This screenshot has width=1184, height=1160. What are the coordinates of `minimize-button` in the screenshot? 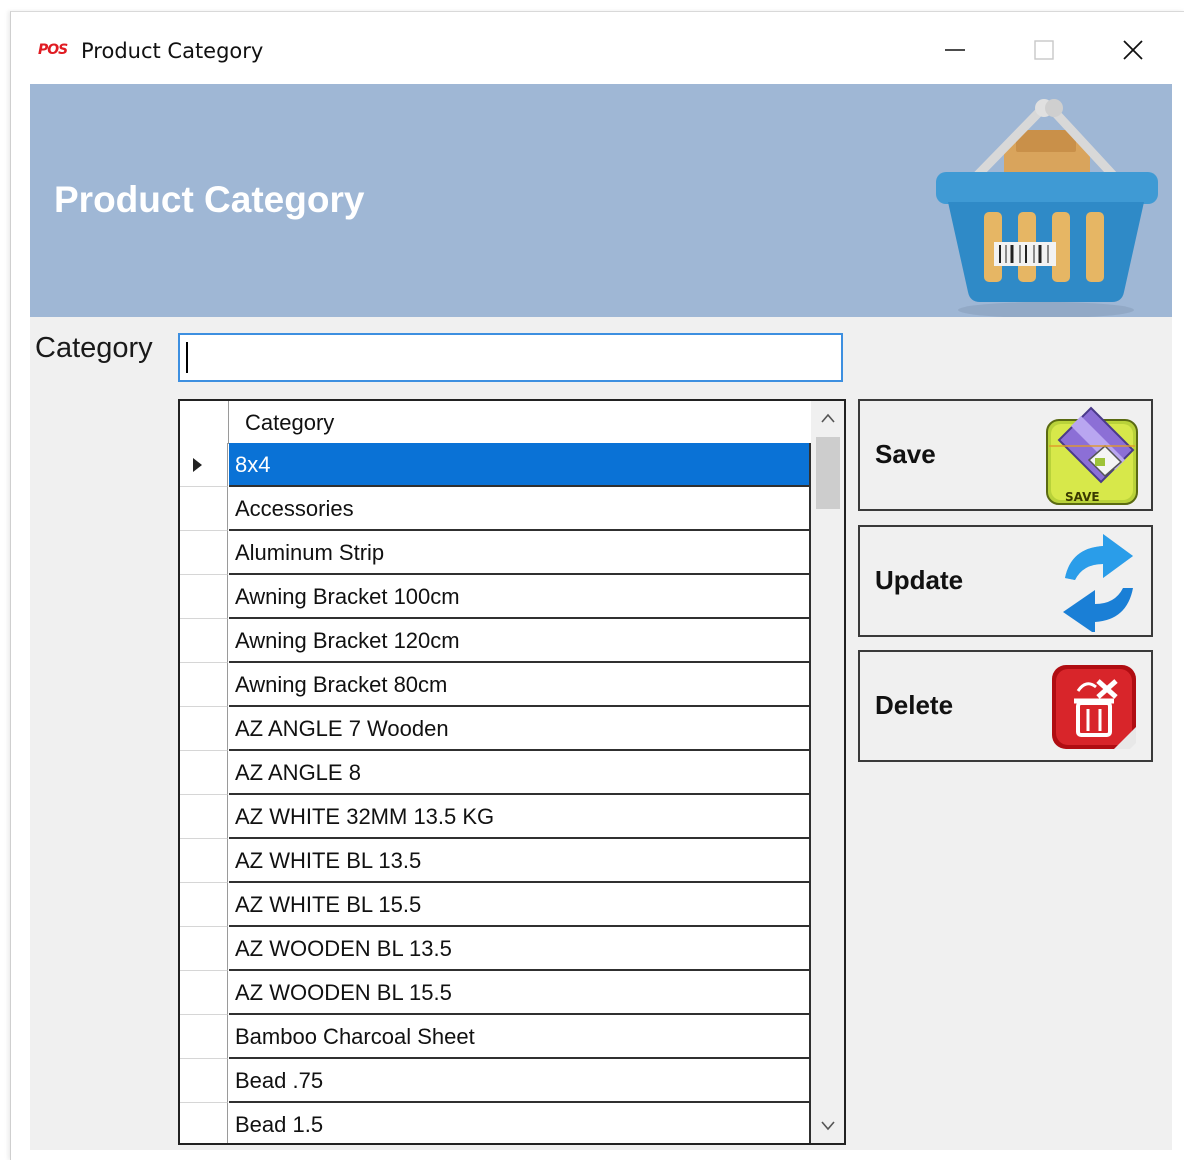 It's located at (955, 50).